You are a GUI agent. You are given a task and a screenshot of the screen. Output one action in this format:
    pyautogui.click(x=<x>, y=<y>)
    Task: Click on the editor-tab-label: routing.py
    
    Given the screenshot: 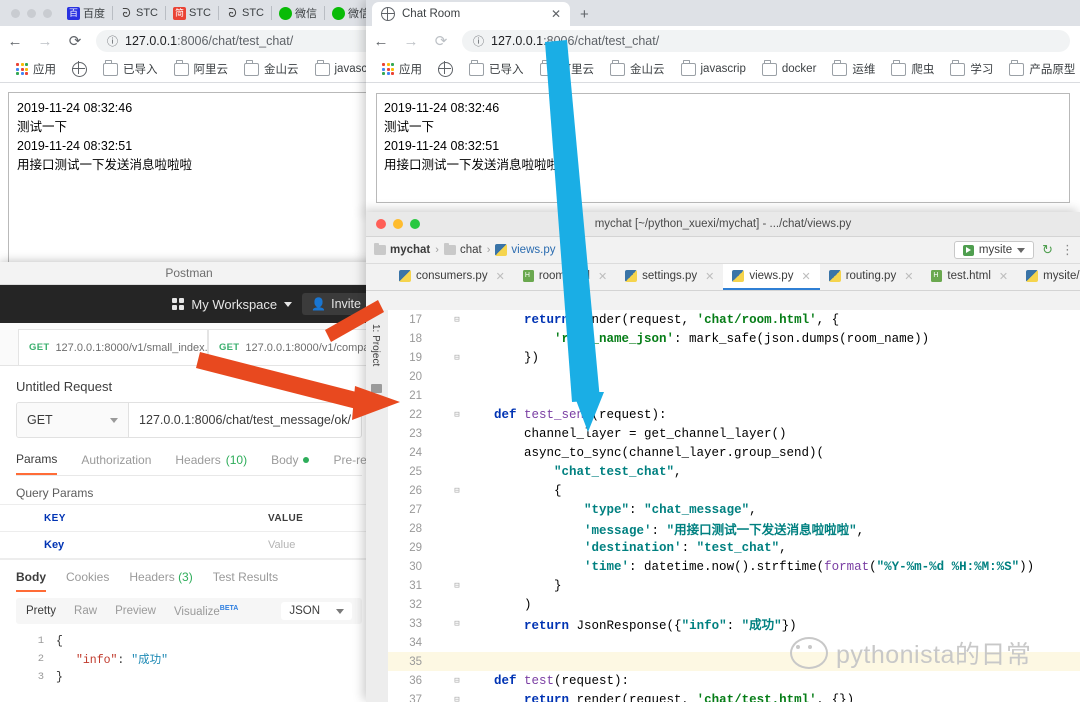 What is the action you would take?
    pyautogui.click(x=871, y=276)
    